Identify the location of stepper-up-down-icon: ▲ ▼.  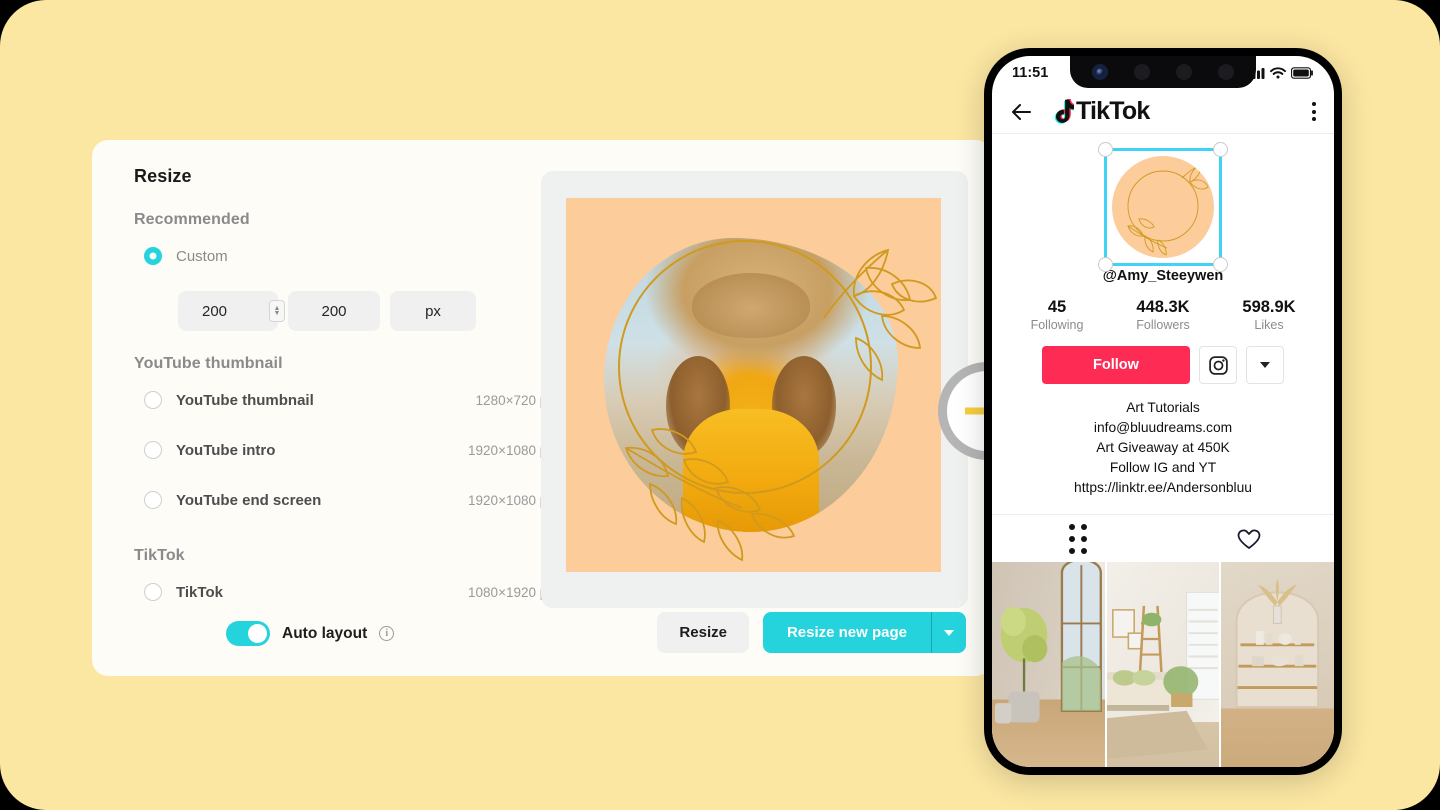
(277, 311).